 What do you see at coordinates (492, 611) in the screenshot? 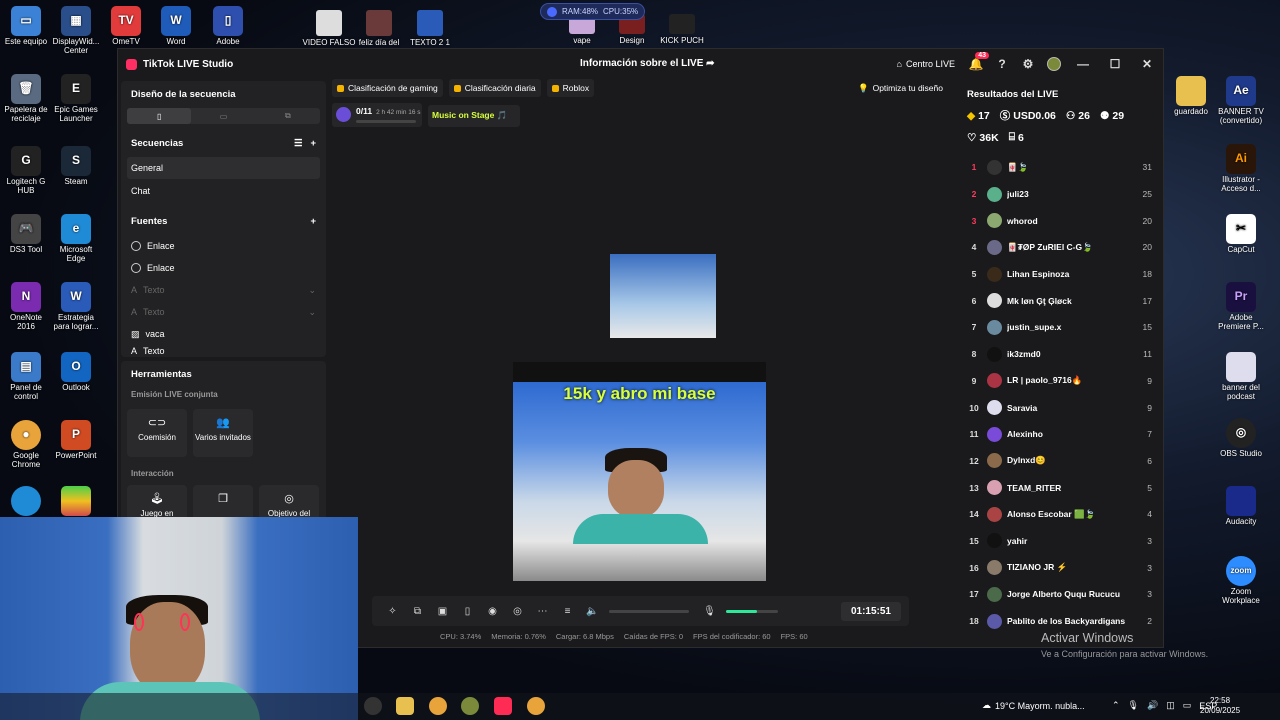
I see `record-icon: ◉` at bounding box center [492, 611].